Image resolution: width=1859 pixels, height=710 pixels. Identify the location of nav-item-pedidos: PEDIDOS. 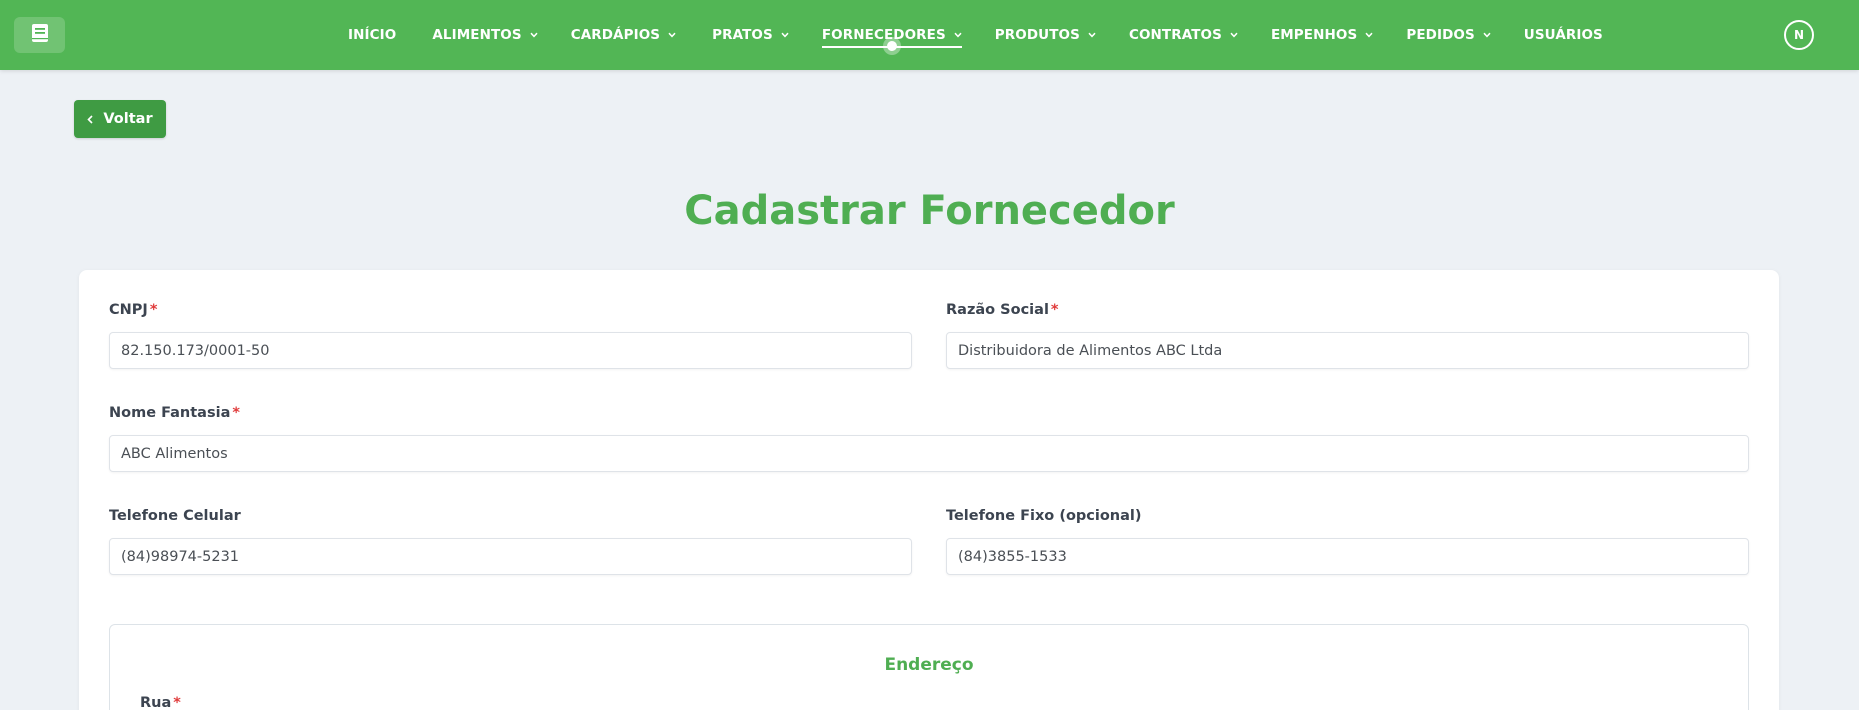
(1448, 35).